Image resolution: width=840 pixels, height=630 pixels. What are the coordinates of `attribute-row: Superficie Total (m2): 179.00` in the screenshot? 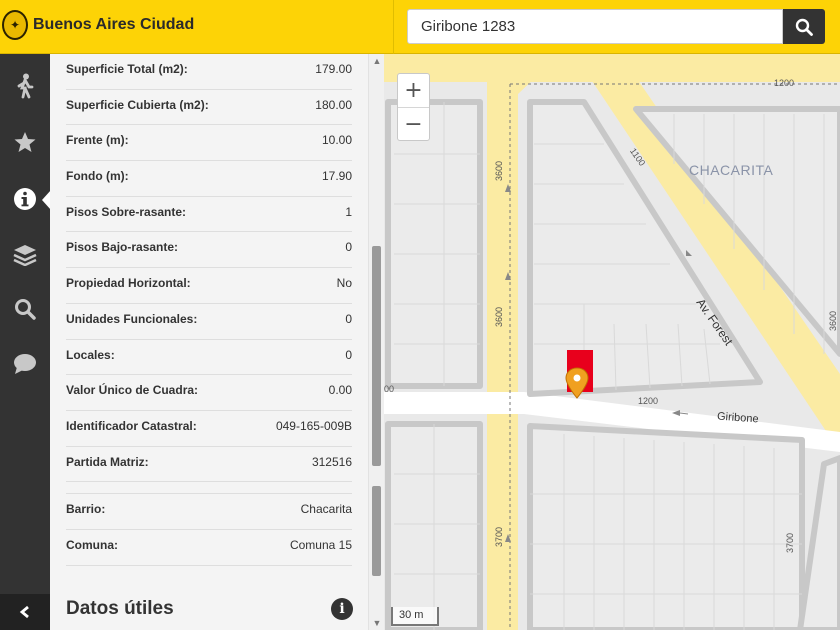 It's located at (209, 72).